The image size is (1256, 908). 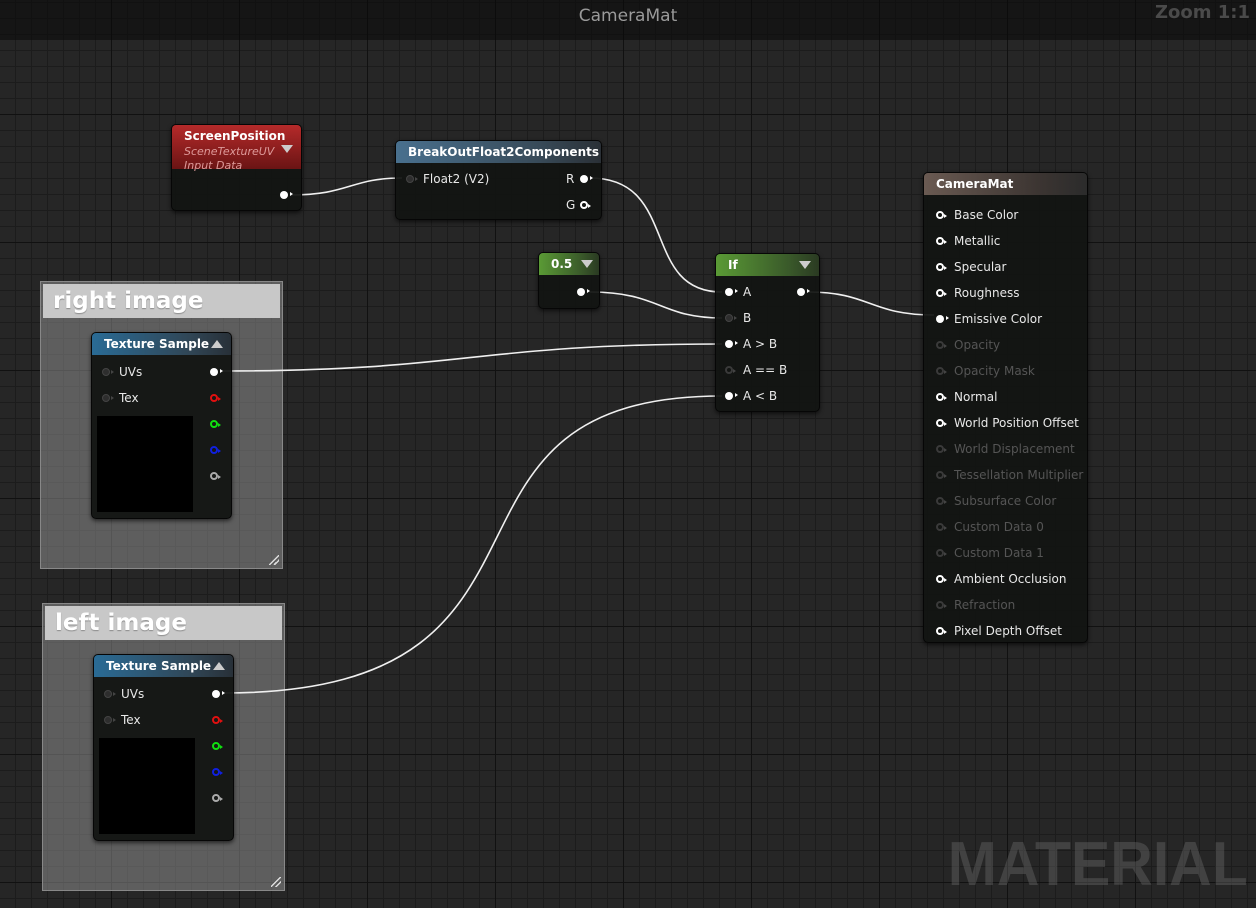 I want to click on input-pin-pixel-depth-offset, so click(x=941, y=631).